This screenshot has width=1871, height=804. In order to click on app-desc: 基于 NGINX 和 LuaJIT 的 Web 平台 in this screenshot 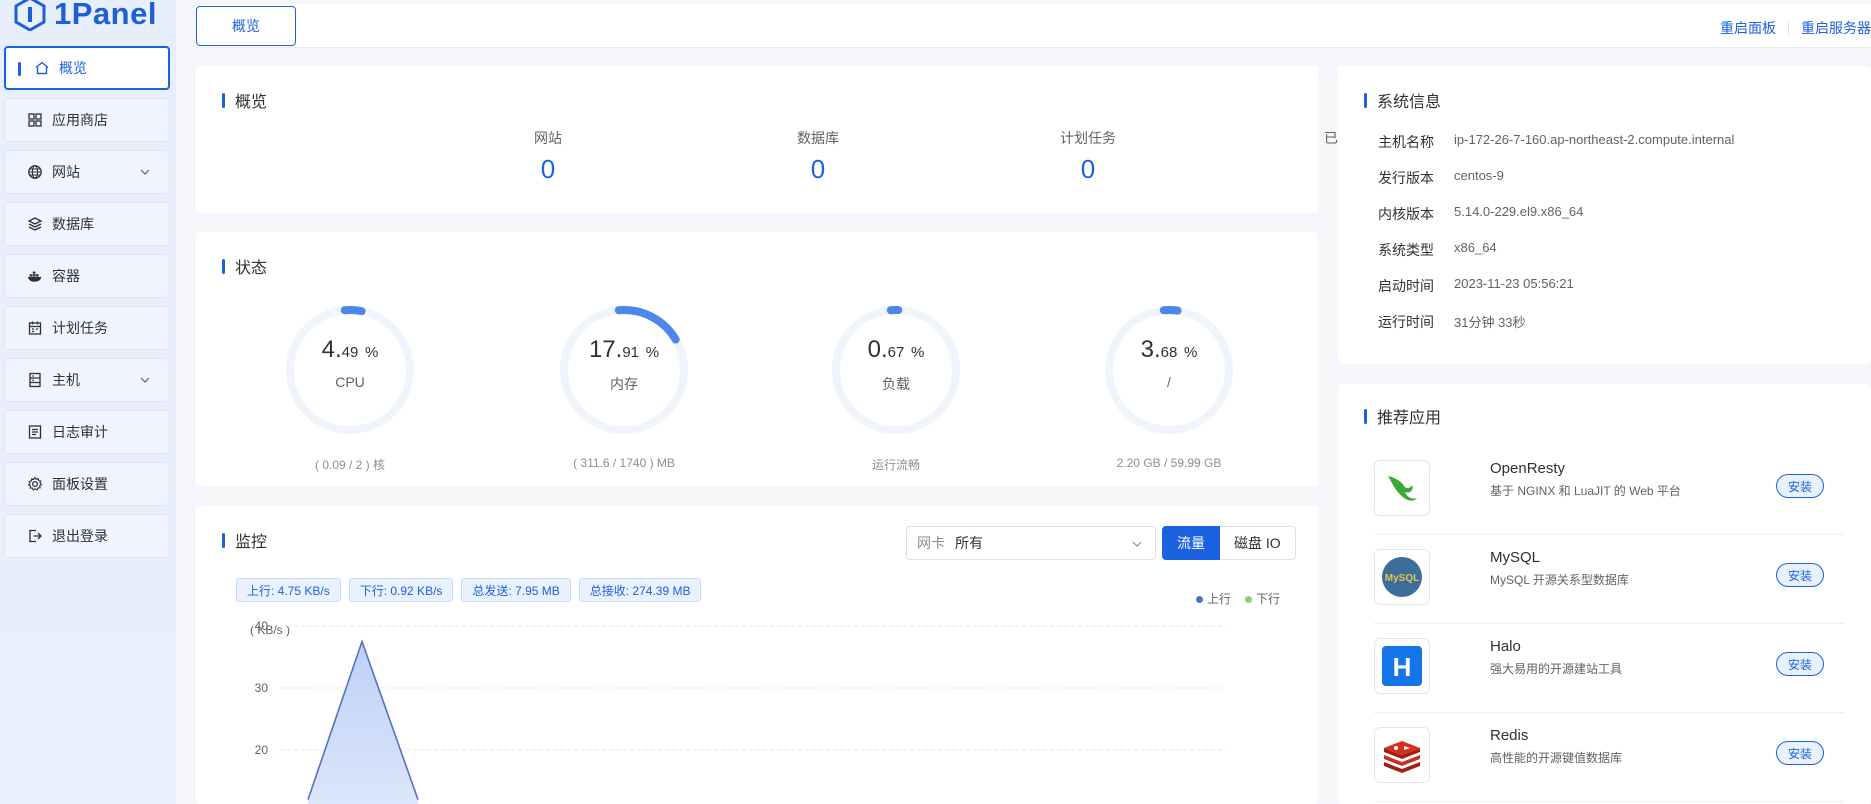, I will do `click(1585, 491)`.